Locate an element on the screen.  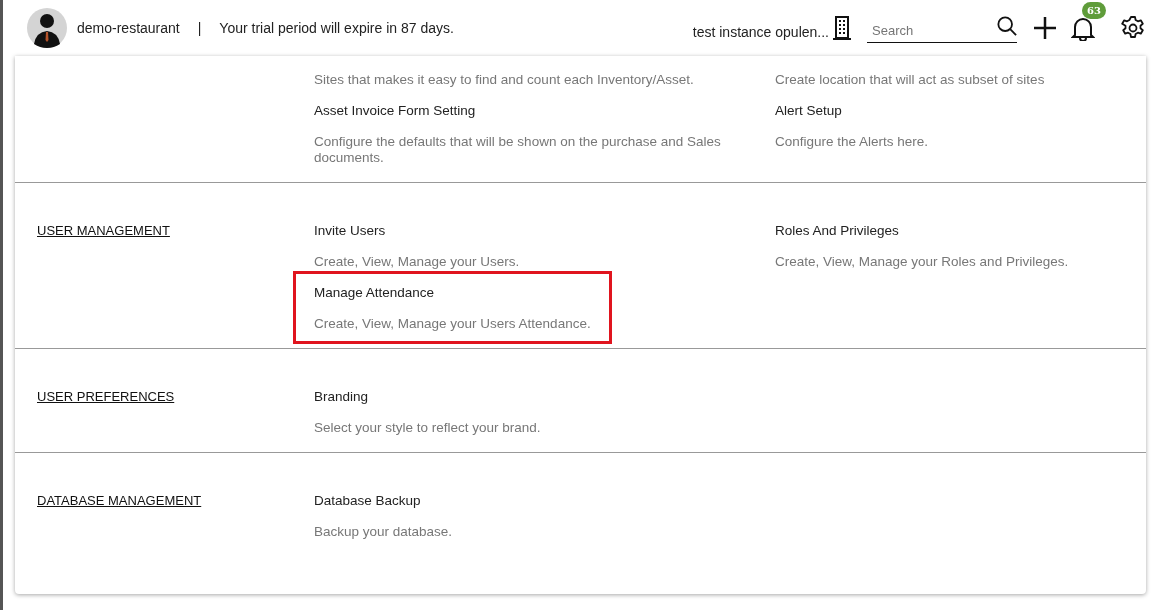
search-field: Search is located at coordinates (932, 32).